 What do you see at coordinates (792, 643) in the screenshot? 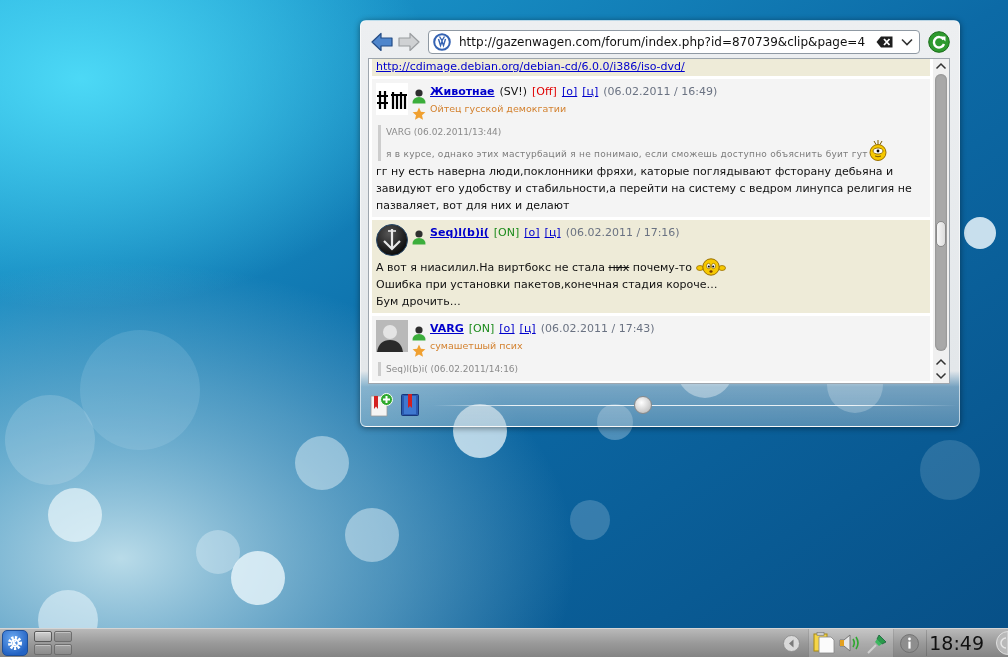
I see `arrow-left-circle-icon` at bounding box center [792, 643].